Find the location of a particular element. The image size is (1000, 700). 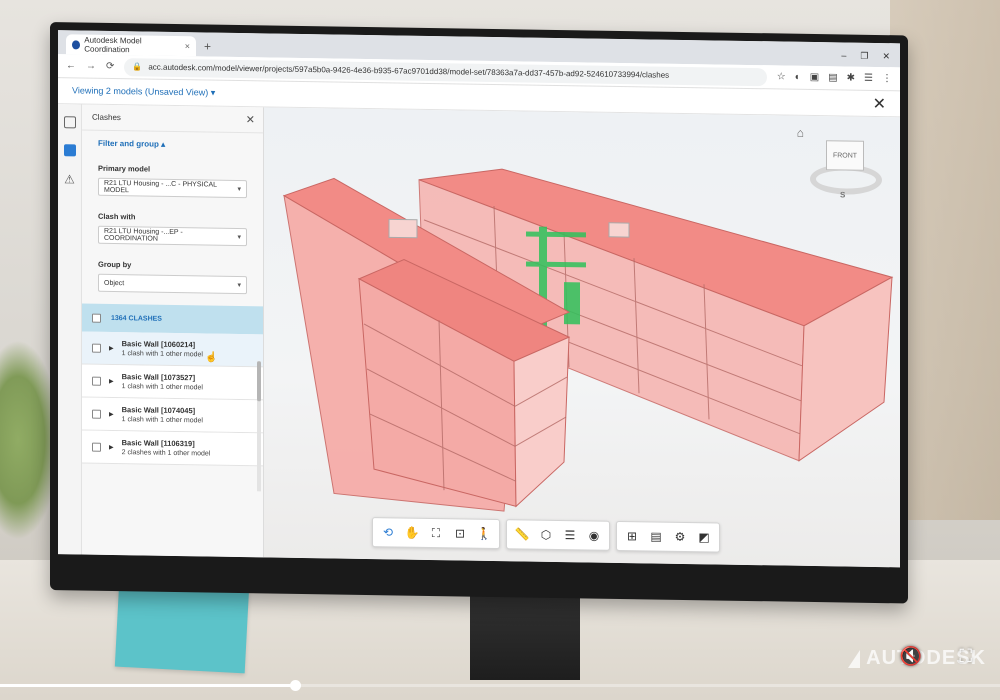

fit-icon: ⛶ is located at coordinates (436, 533).